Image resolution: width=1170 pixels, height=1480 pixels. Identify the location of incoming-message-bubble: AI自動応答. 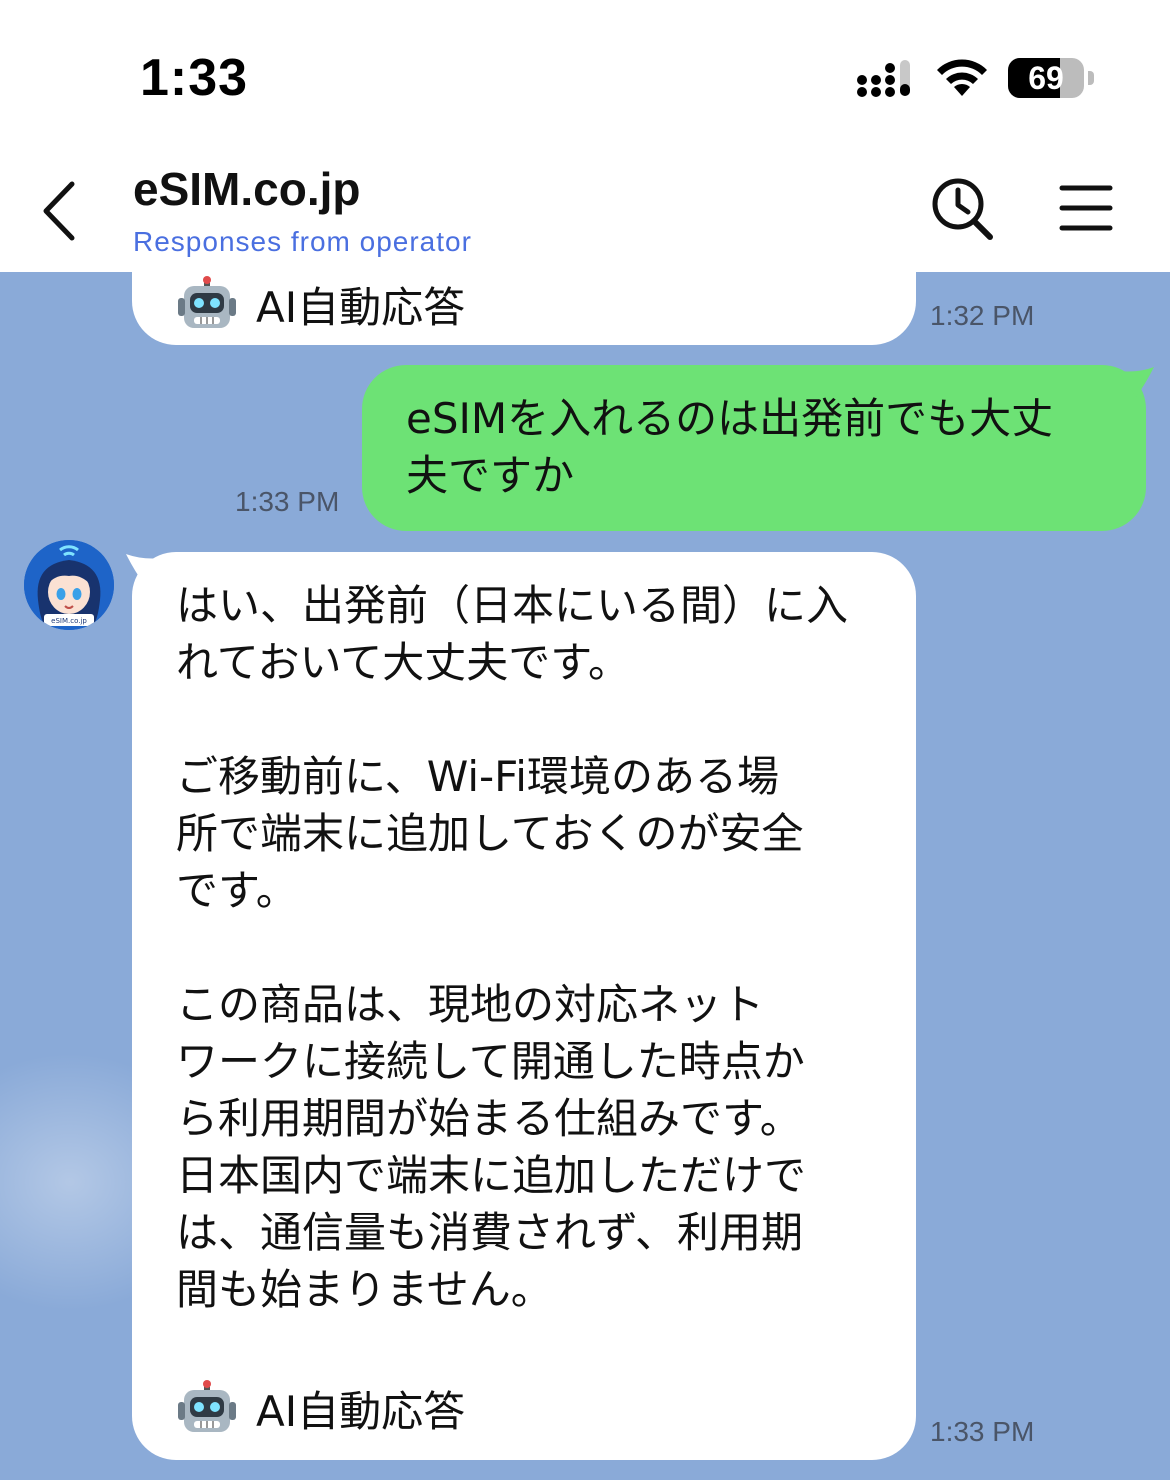
(524, 308).